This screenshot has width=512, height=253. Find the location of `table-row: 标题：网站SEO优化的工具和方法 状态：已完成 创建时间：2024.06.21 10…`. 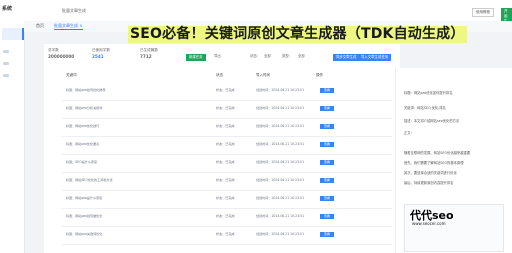

table-row: 标题：网站SEO优化的工具和方法 状态：已完成 创建时间：2024.06.21 10… is located at coordinates (227, 181).